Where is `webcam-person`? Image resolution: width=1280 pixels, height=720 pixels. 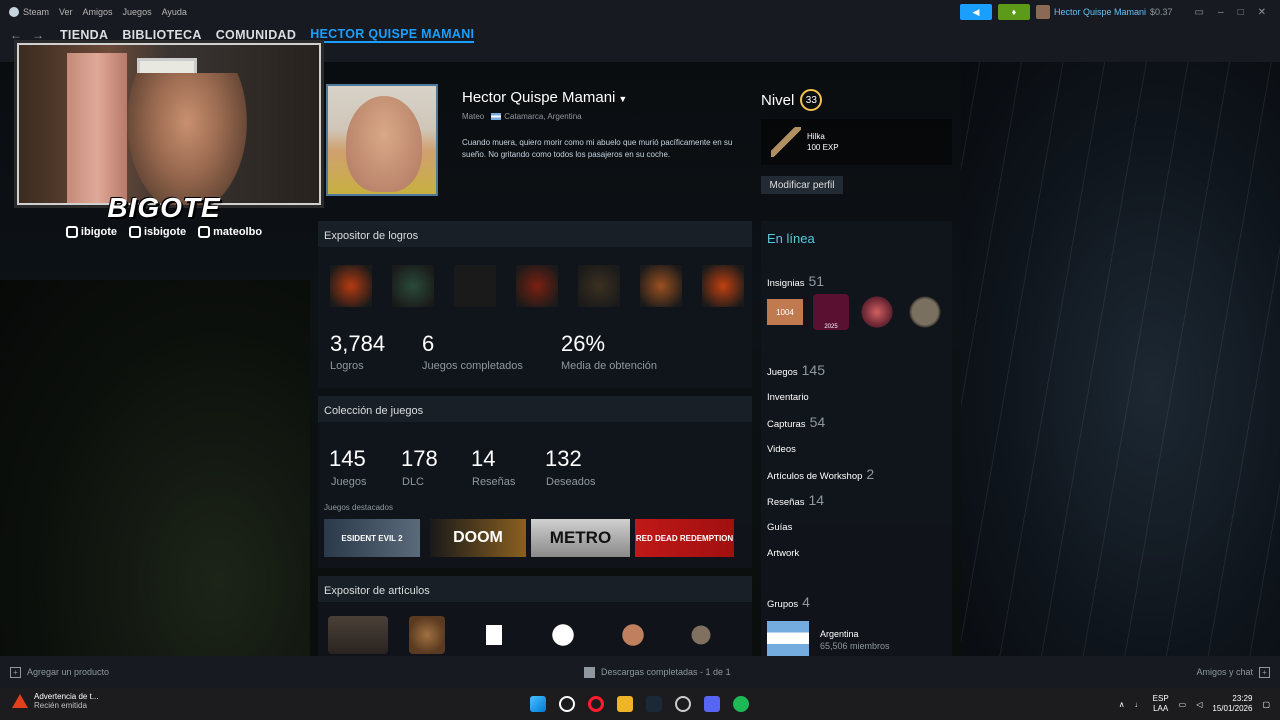 webcam-person is located at coordinates (187, 139).